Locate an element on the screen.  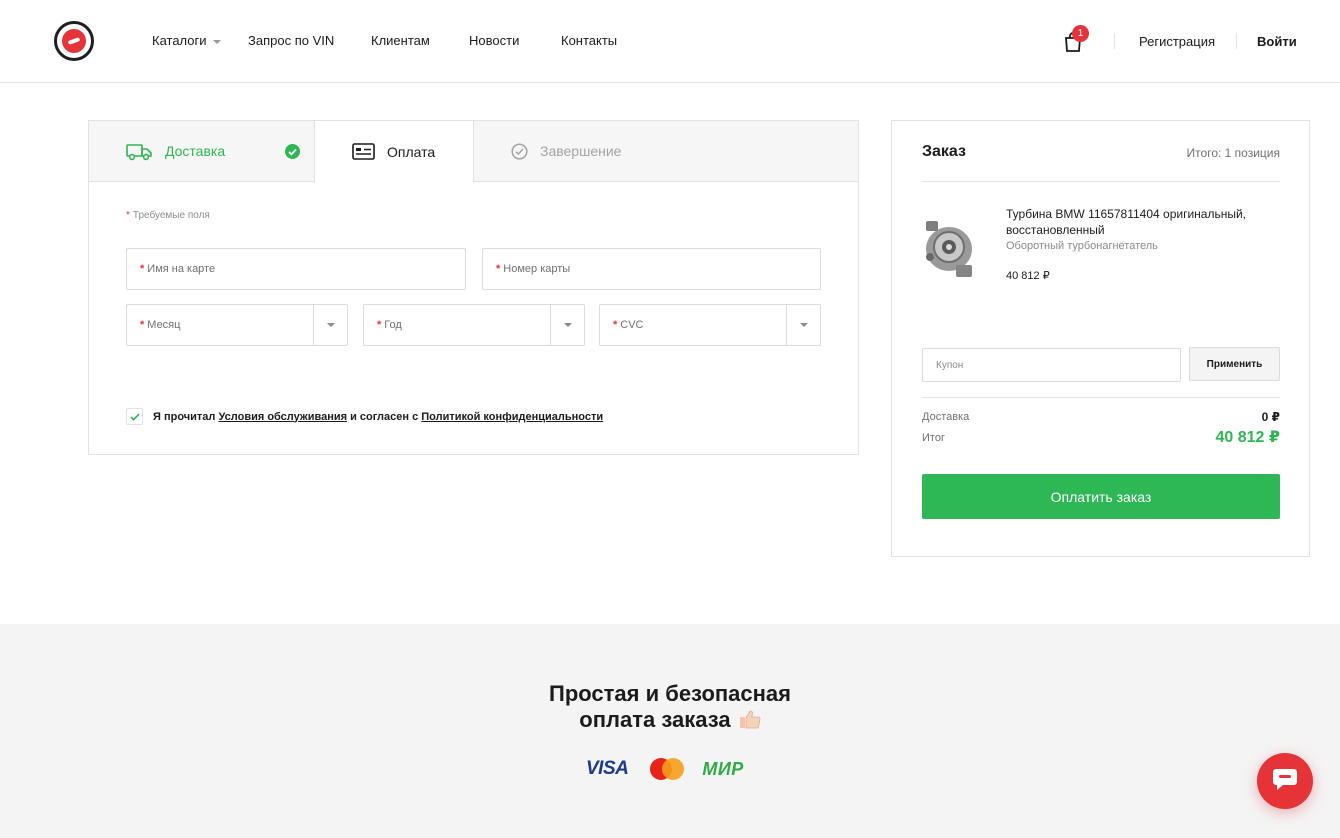
nav-news: Новости is located at coordinates (494, 40).